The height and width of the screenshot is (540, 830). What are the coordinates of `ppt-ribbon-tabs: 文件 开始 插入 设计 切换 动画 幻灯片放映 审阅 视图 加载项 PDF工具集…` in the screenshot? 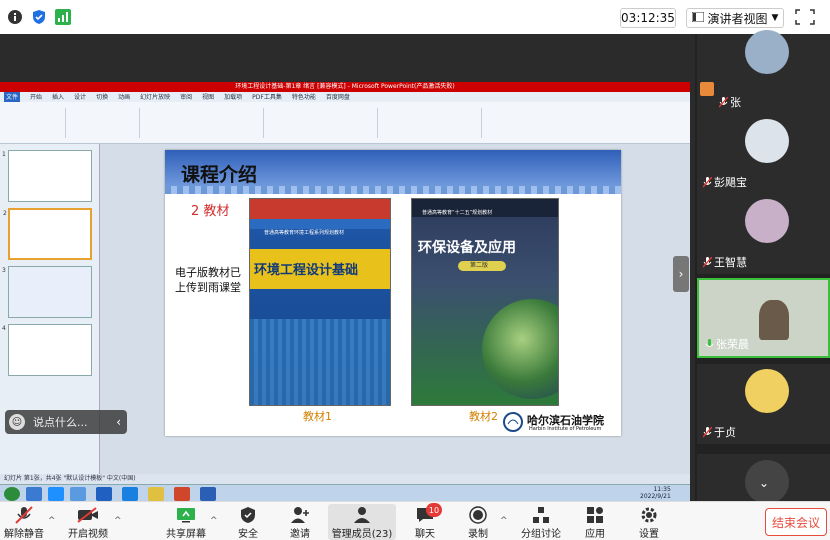 It's located at (345, 97).